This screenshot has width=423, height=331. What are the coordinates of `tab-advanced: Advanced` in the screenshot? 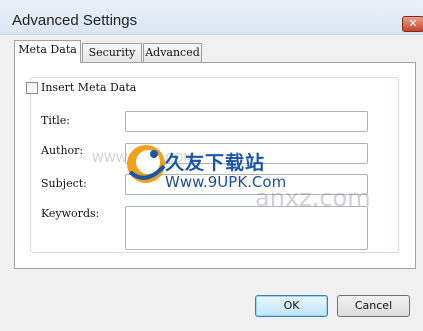 It's located at (172, 53).